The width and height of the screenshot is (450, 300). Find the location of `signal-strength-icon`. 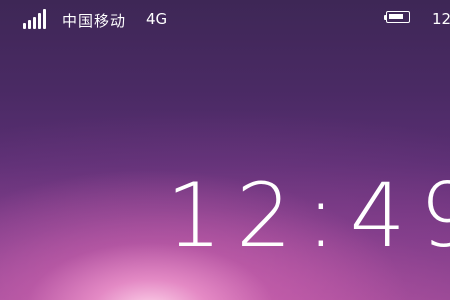

signal-strength-icon is located at coordinates (35, 19).